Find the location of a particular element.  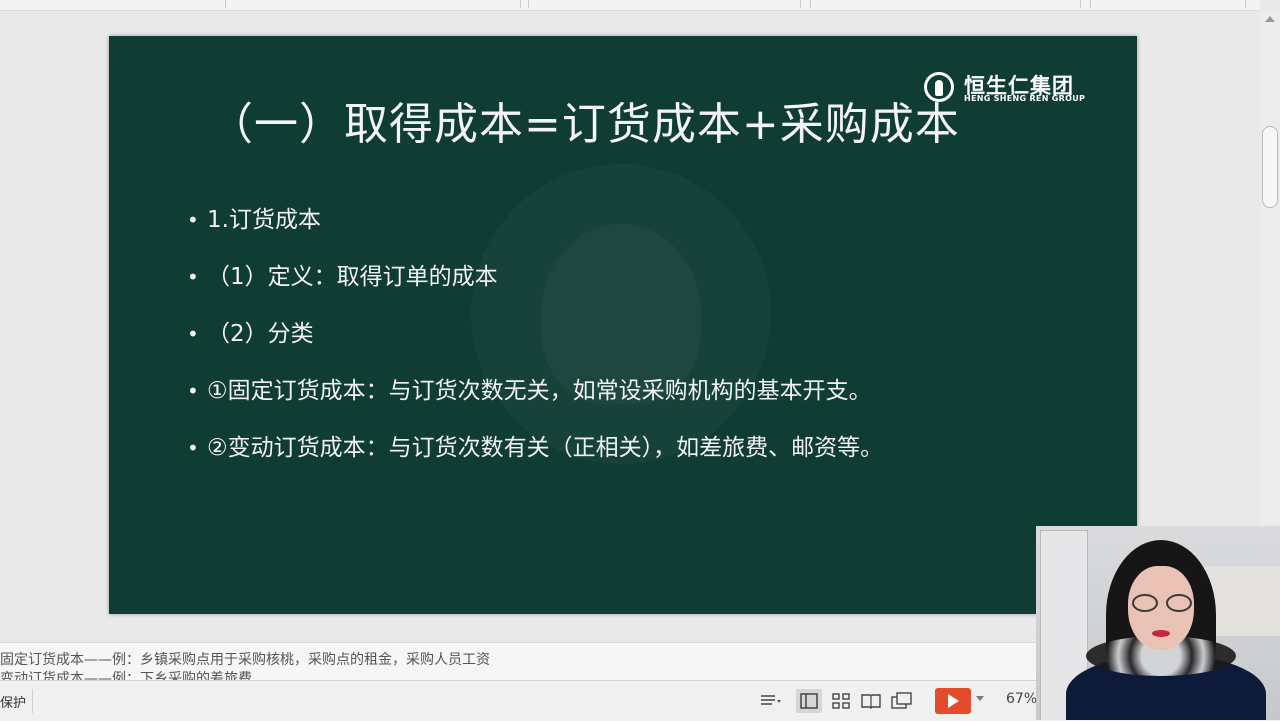

scroll-up-icon is located at coordinates (1270, 19).